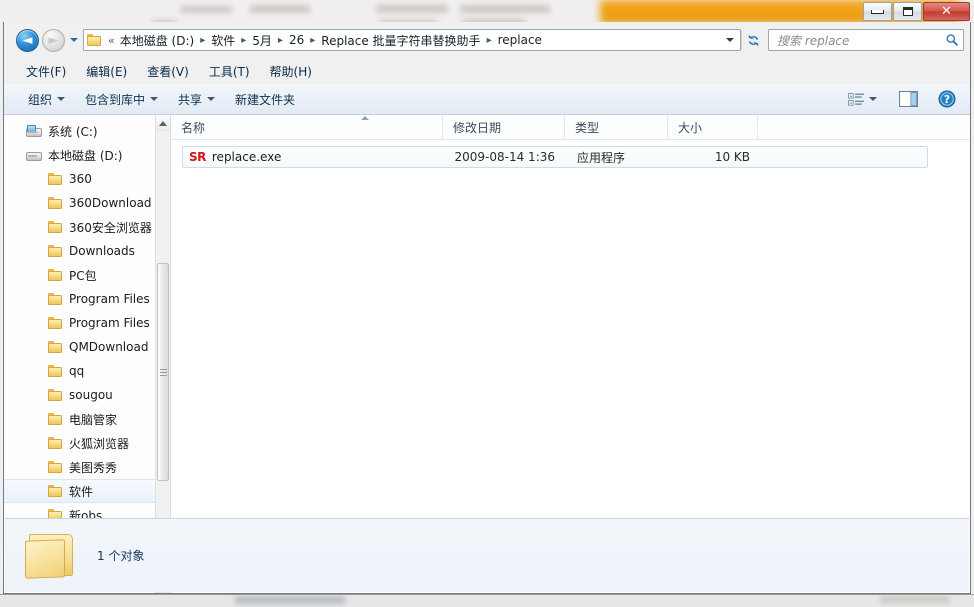 The image size is (974, 607). I want to click on menu-item-edit: 编辑(E), so click(106, 71).